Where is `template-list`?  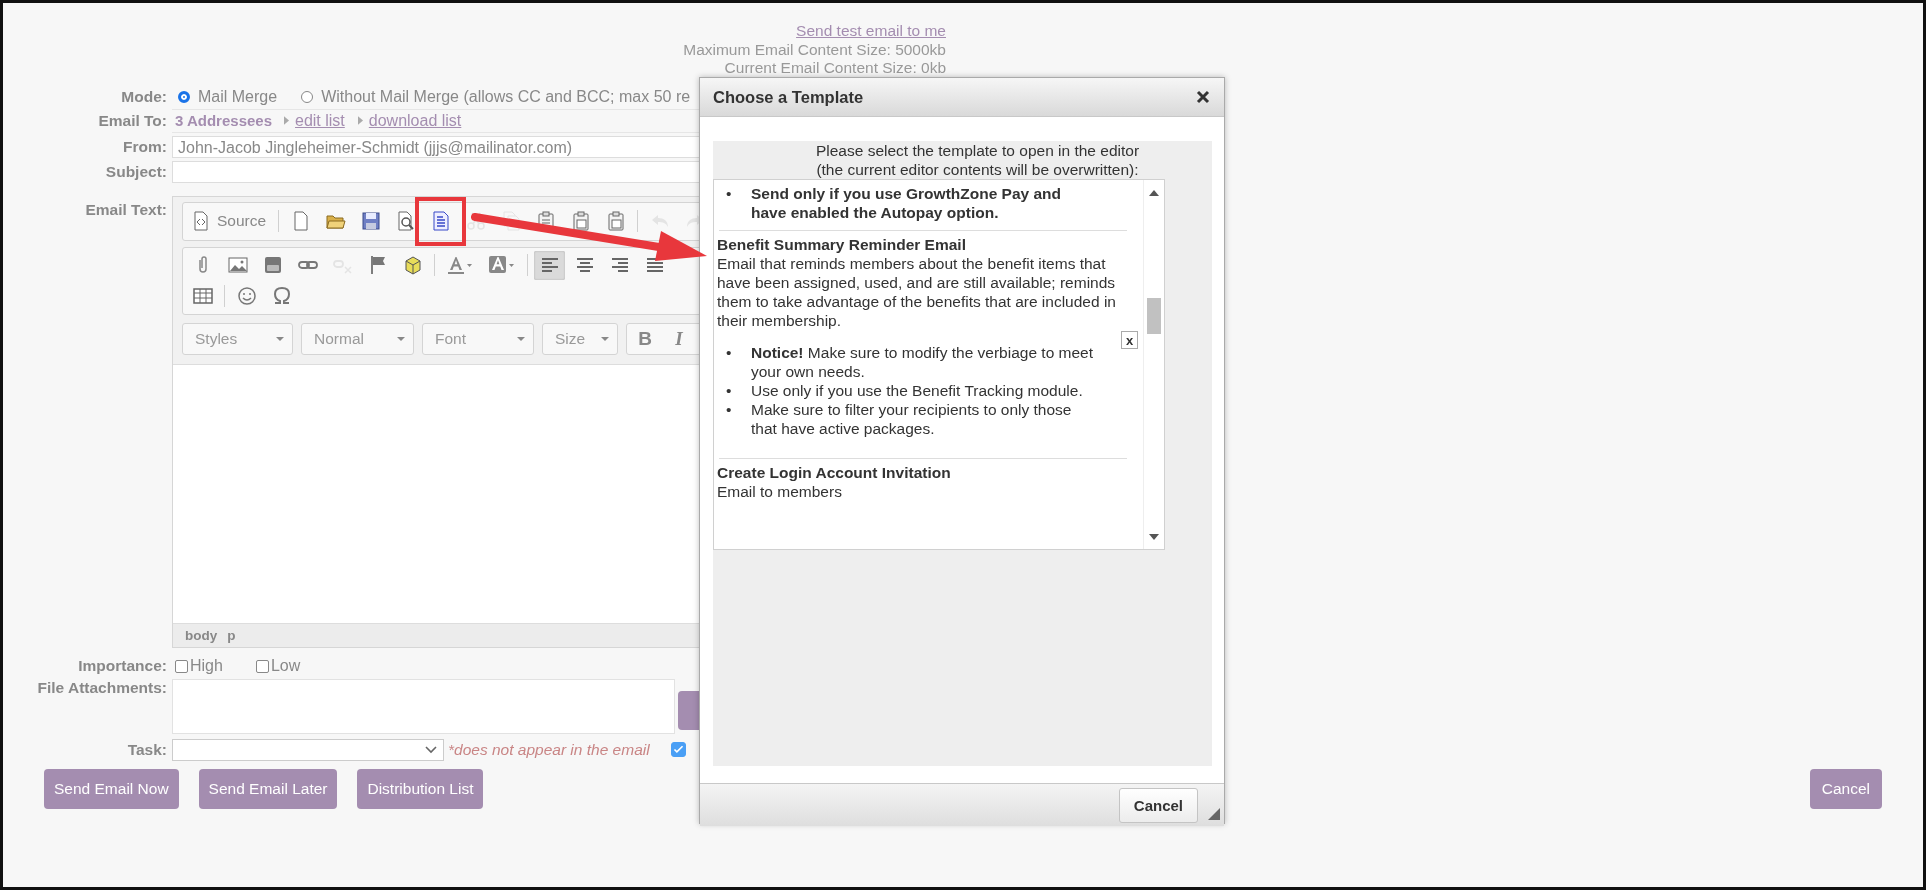
template-list is located at coordinates (939, 364).